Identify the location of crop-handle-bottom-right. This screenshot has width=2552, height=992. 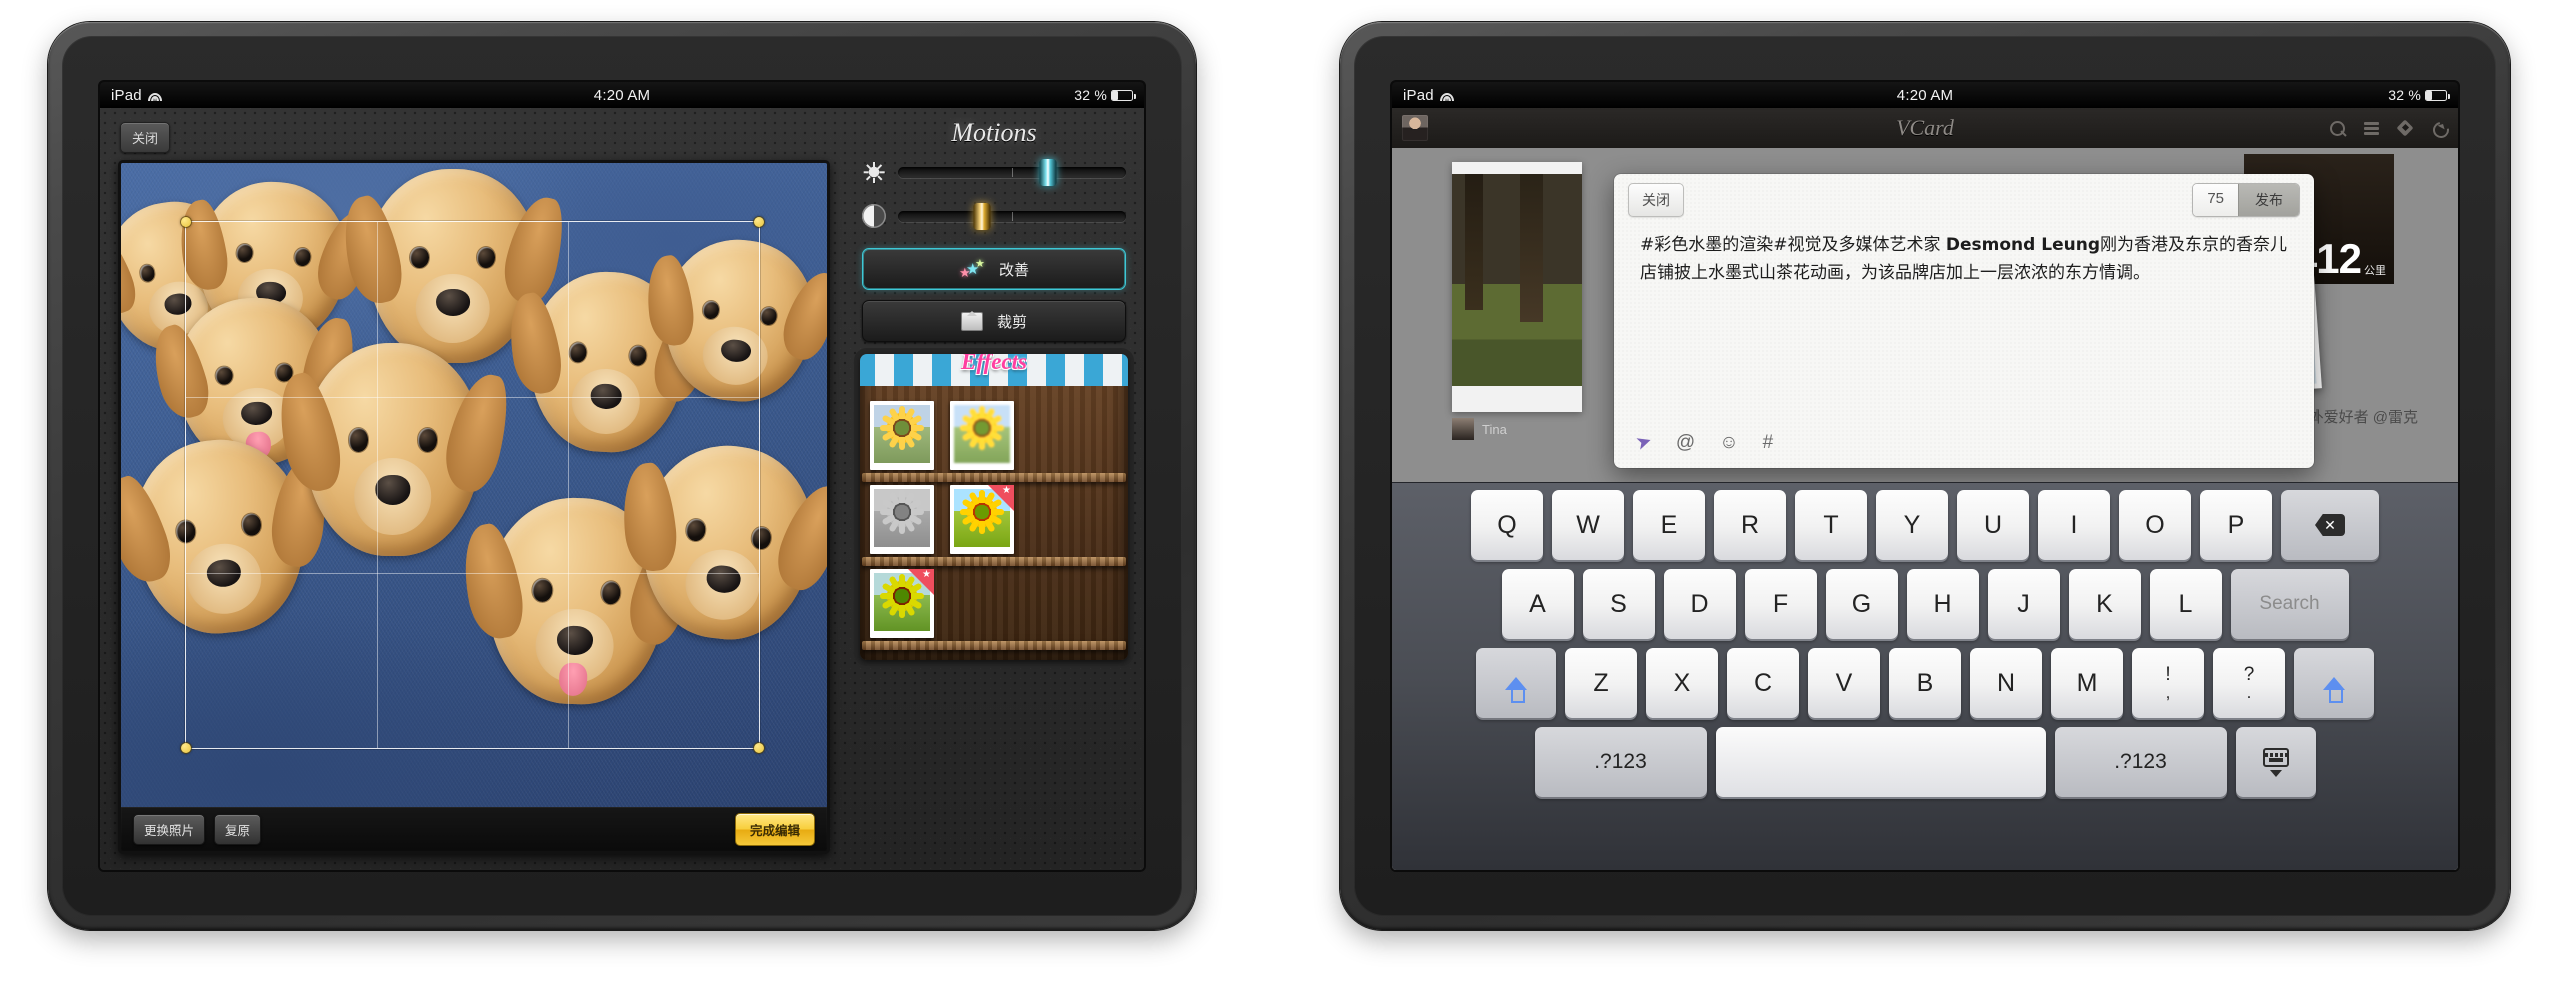
(758, 748).